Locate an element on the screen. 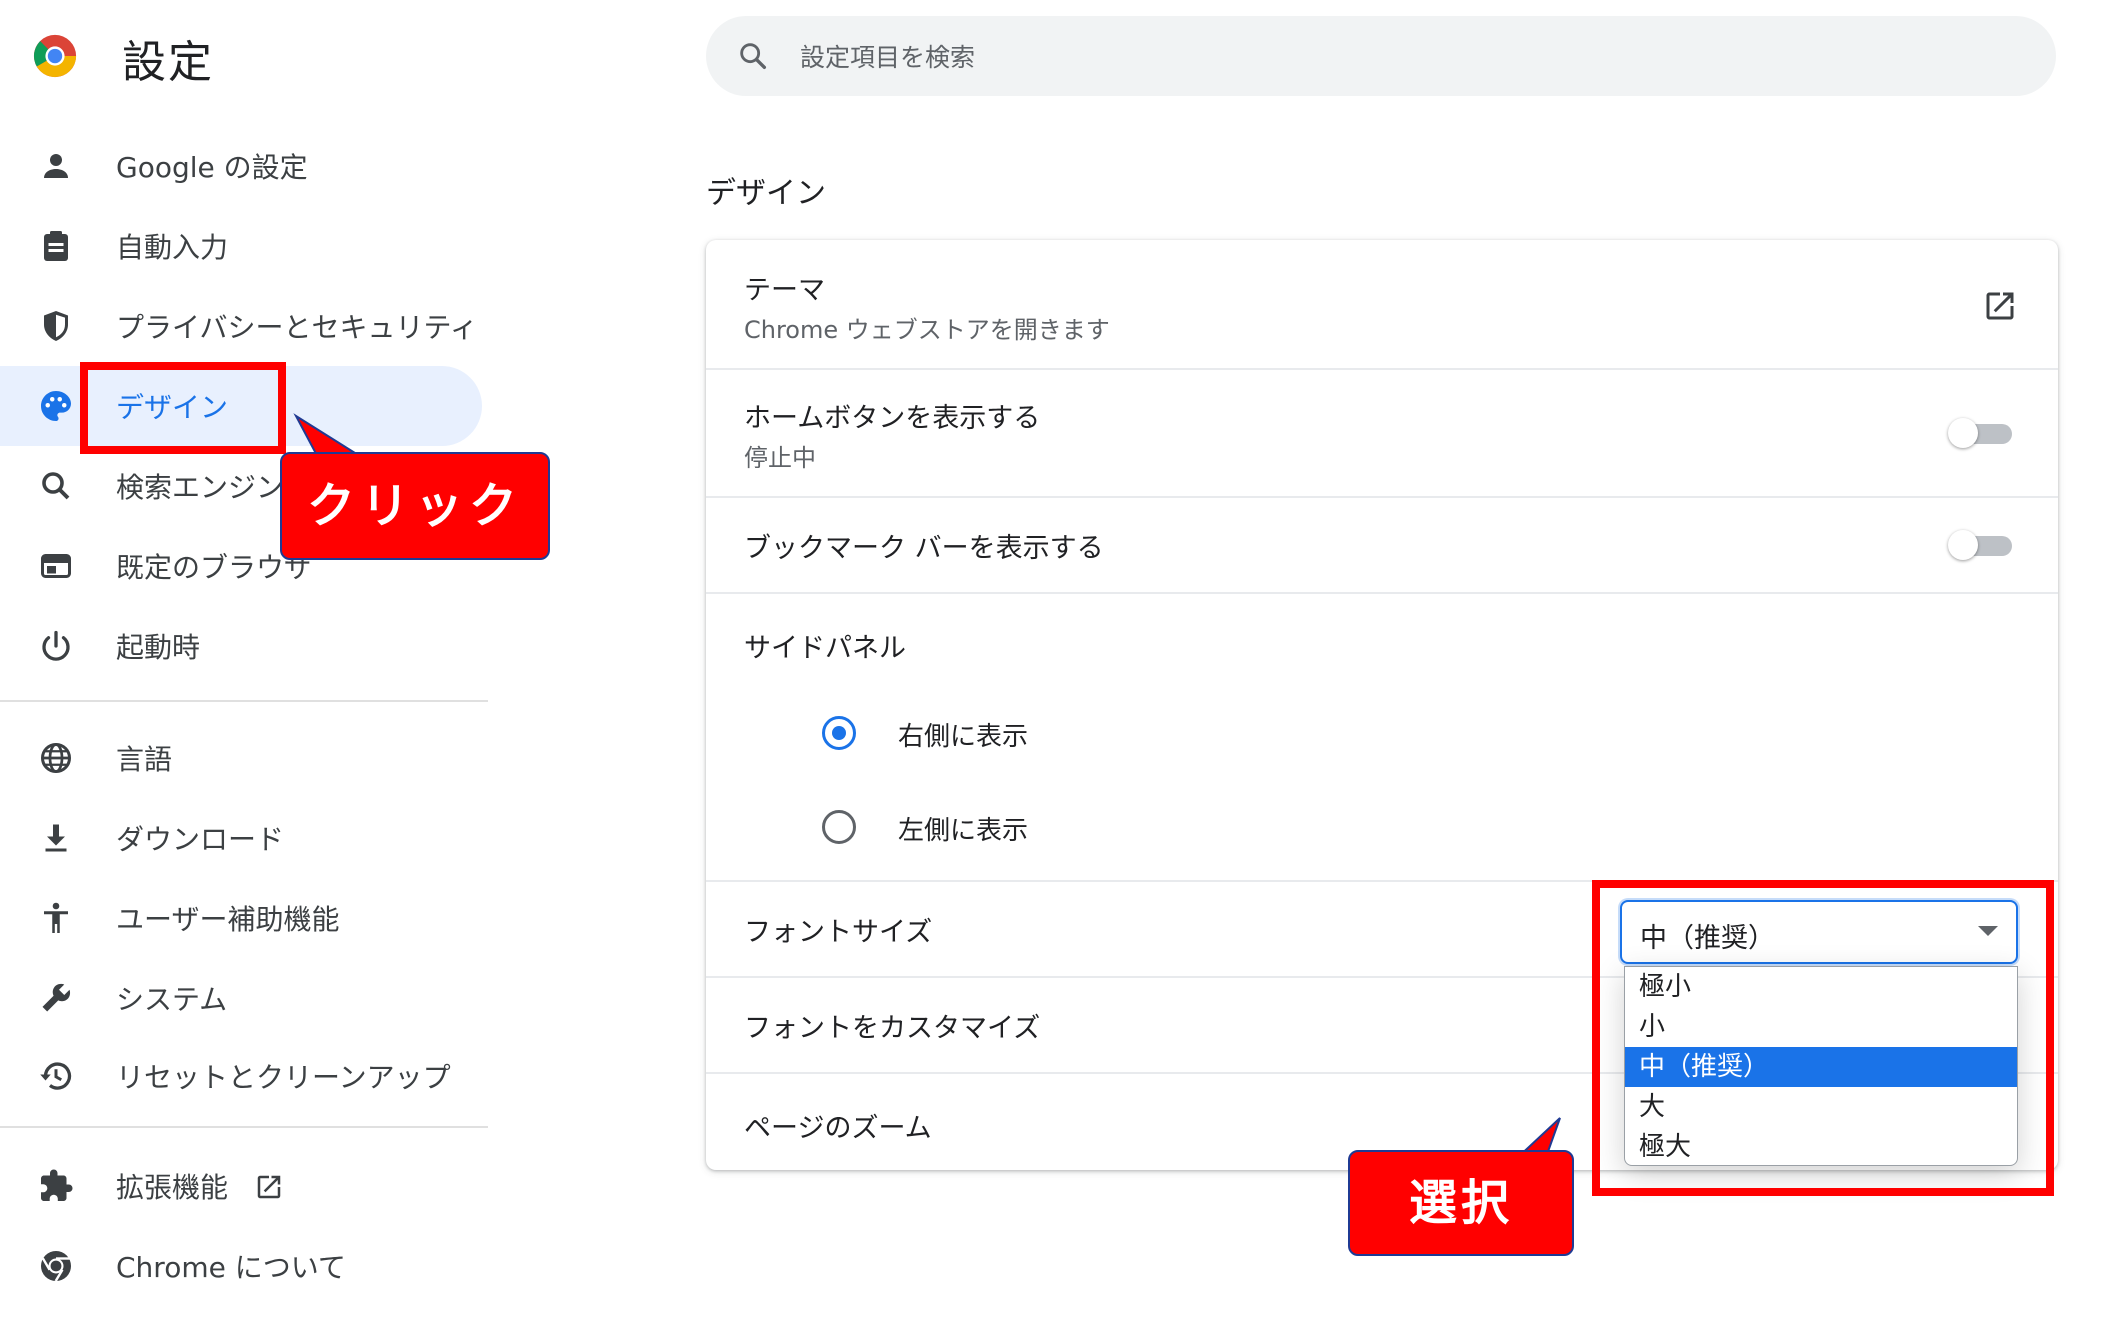 The image size is (2109, 1337). font-size-title: フォントサイズ is located at coordinates (838, 932).